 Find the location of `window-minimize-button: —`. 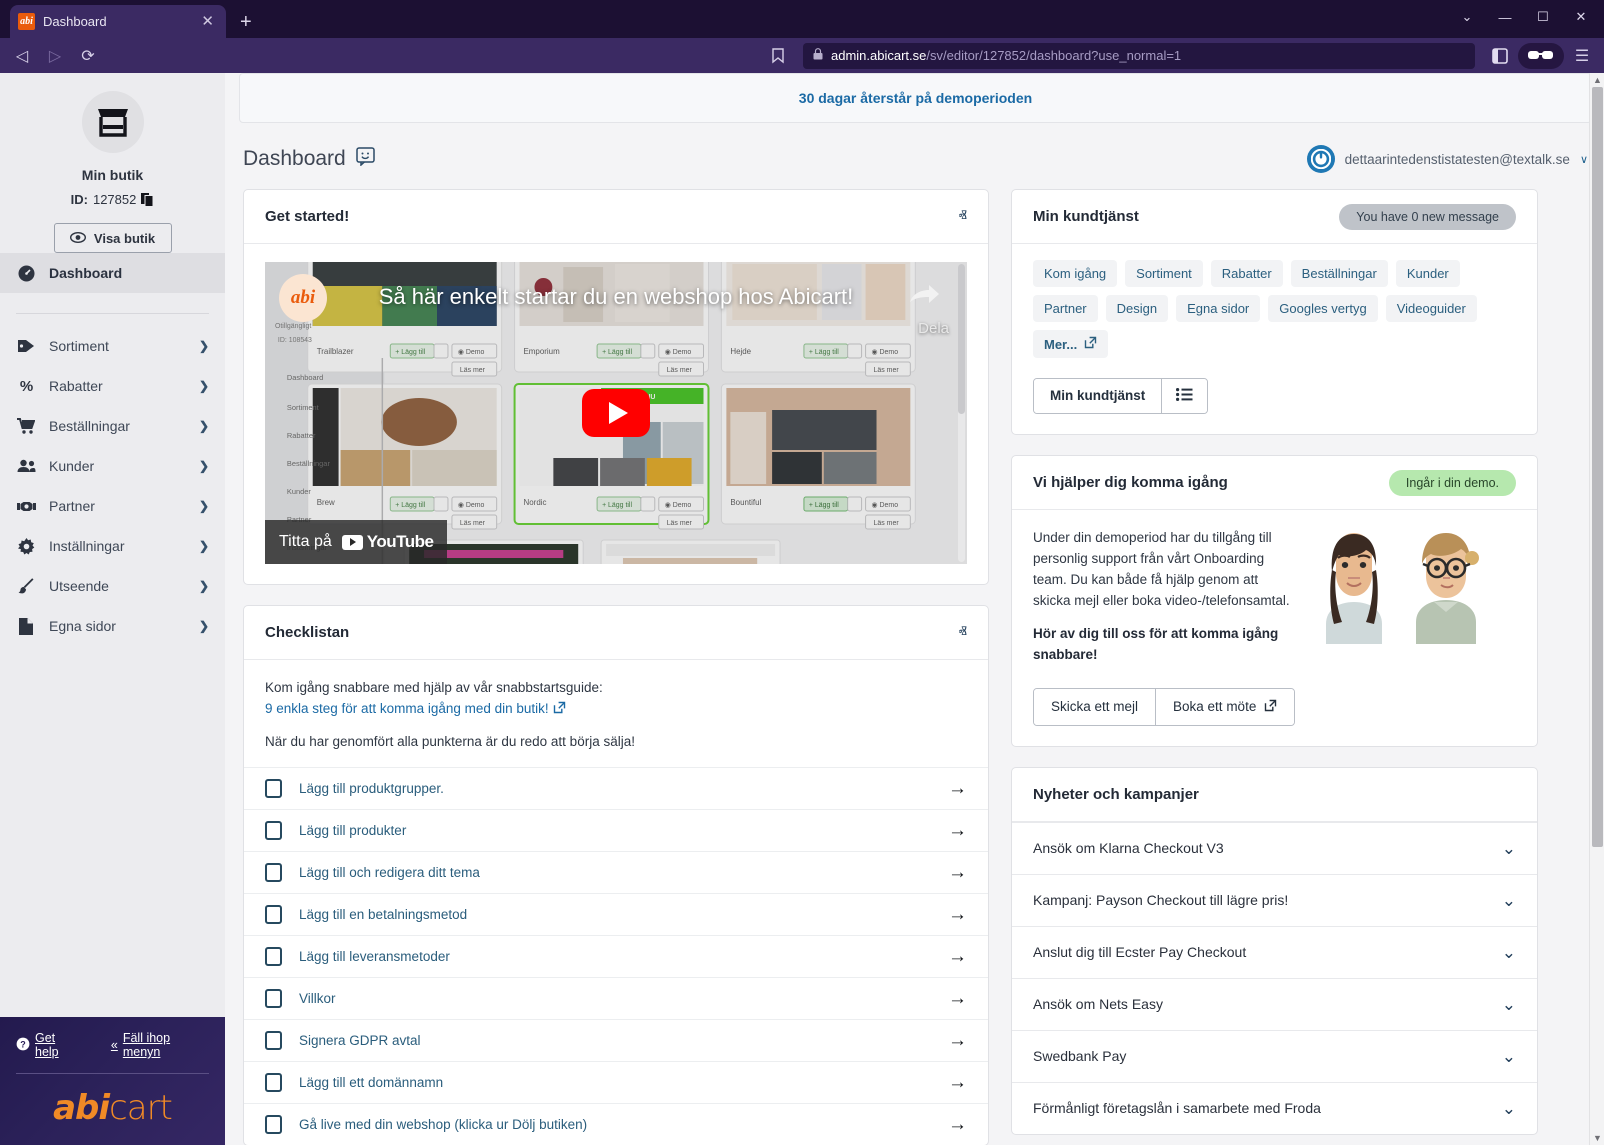

window-minimize-button: — is located at coordinates (1505, 17).